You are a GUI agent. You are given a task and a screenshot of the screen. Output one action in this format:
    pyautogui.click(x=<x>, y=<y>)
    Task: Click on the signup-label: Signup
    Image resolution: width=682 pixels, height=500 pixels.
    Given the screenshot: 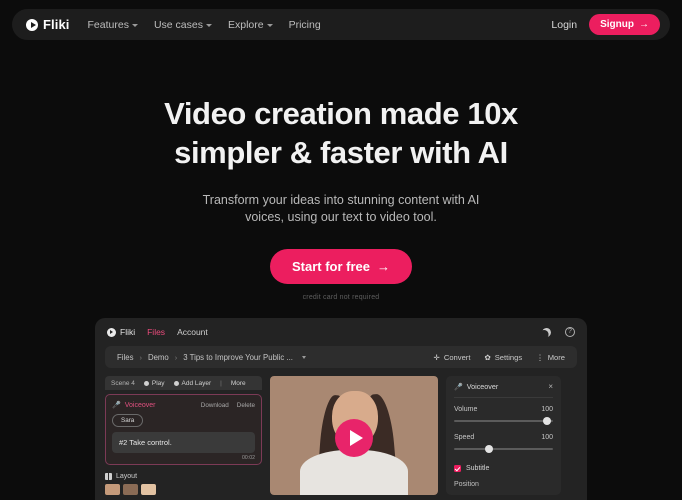 What is the action you would take?
    pyautogui.click(x=617, y=24)
    